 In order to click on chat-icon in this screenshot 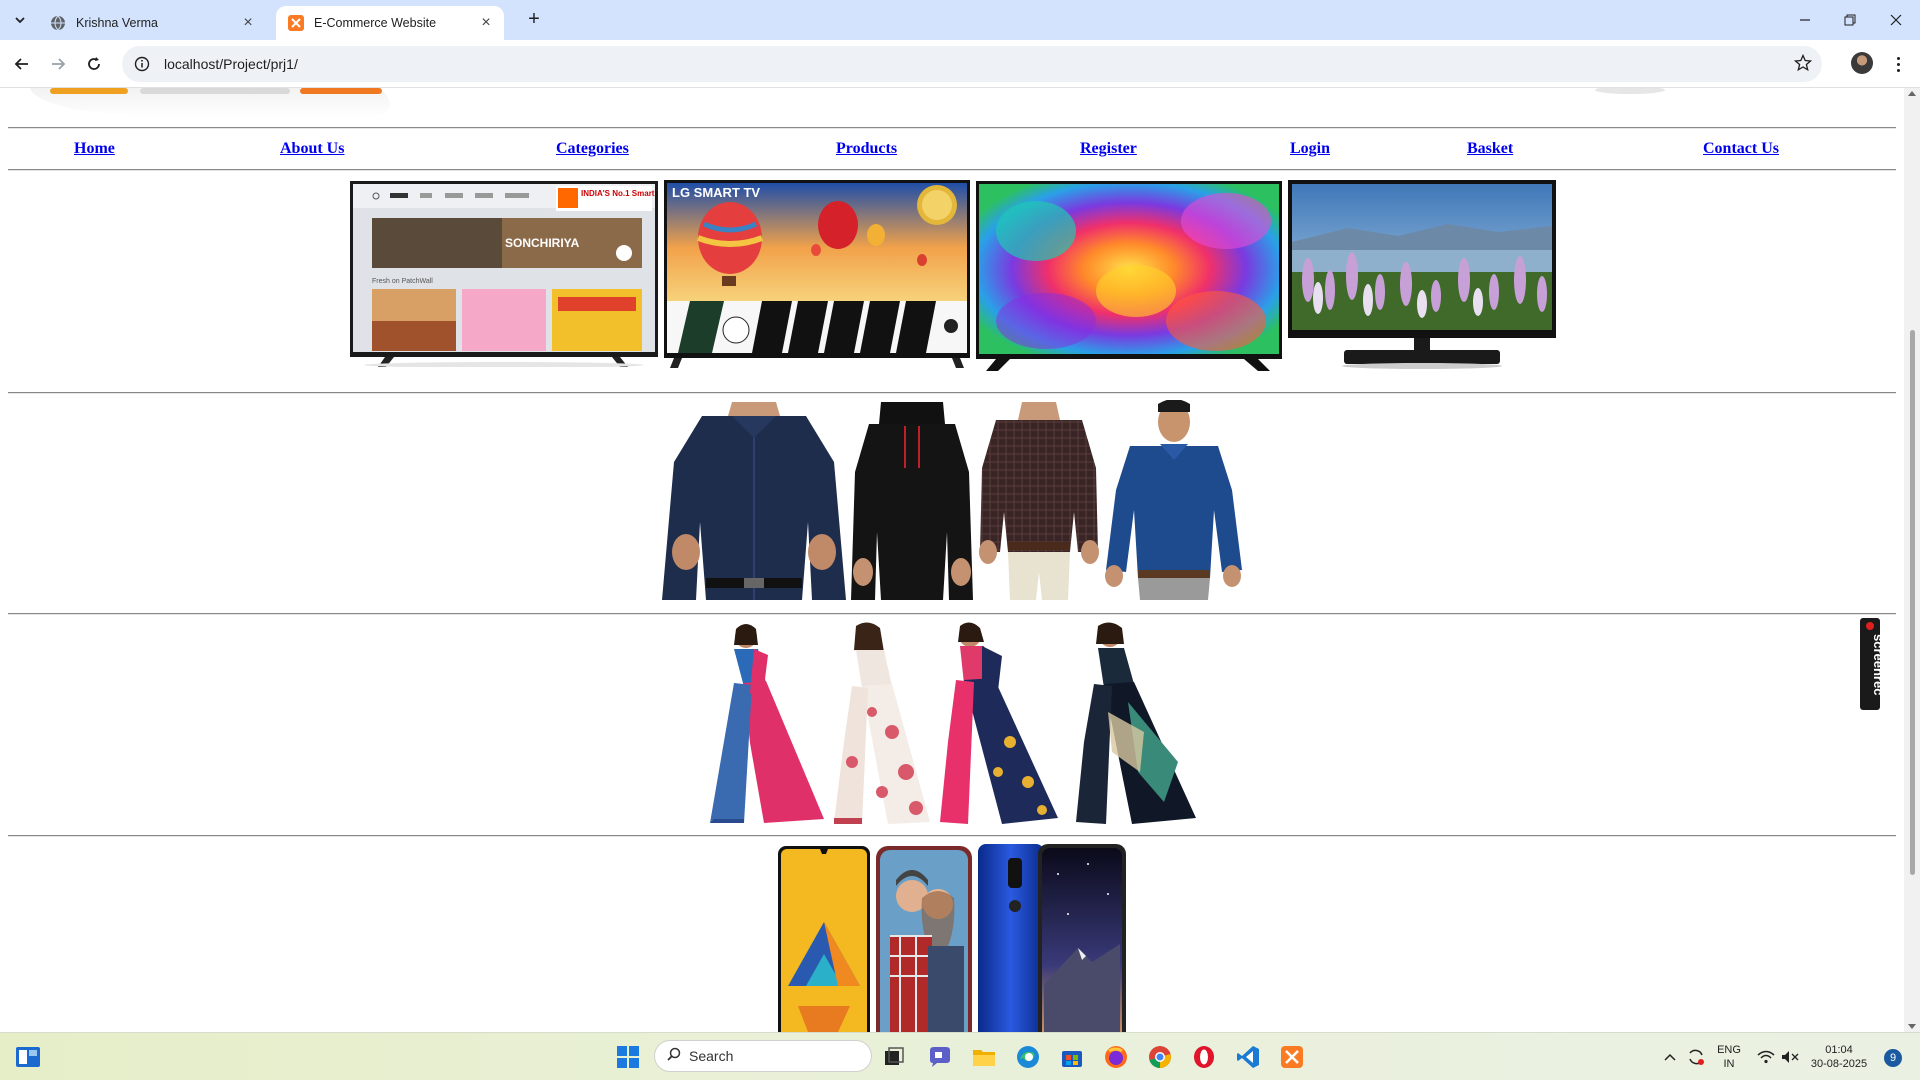, I will do `click(940, 1057)`.